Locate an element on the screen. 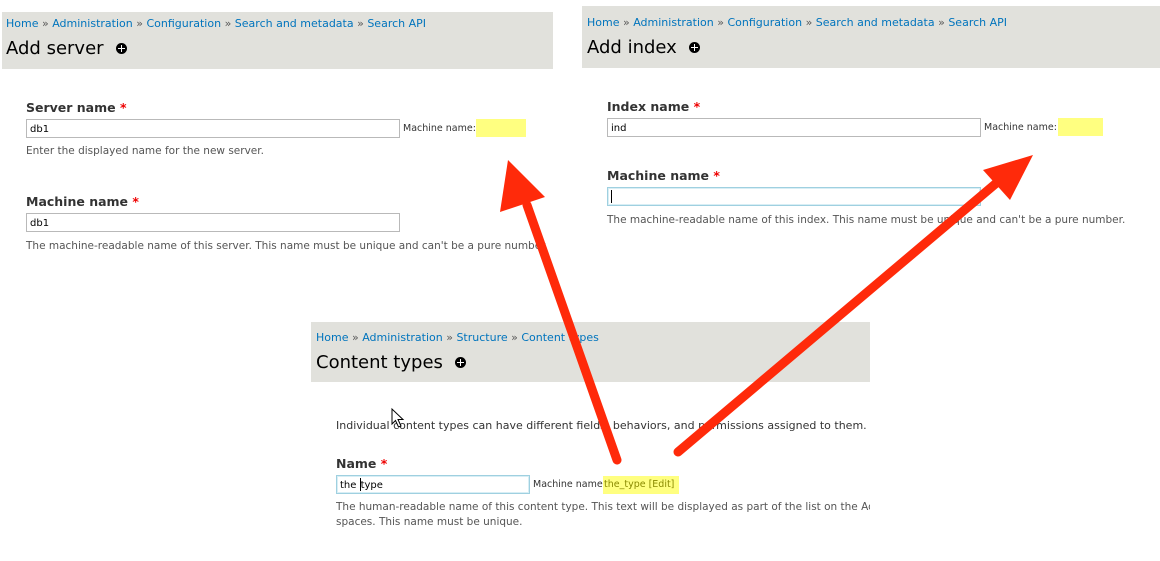 The height and width of the screenshot is (561, 1160). machine-name-preview-text: the_type [Edit] is located at coordinates (639, 484).